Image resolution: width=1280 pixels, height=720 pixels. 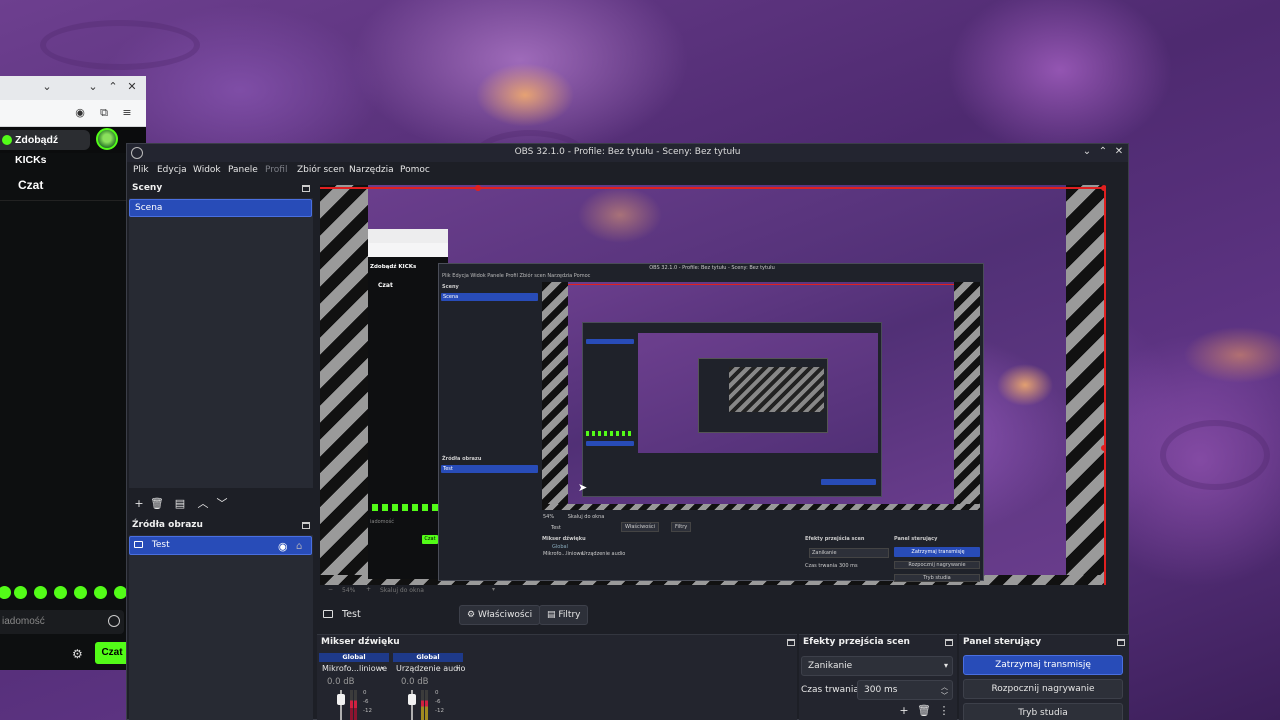 I want to click on menu-profile: Profil, so click(x=276, y=170).